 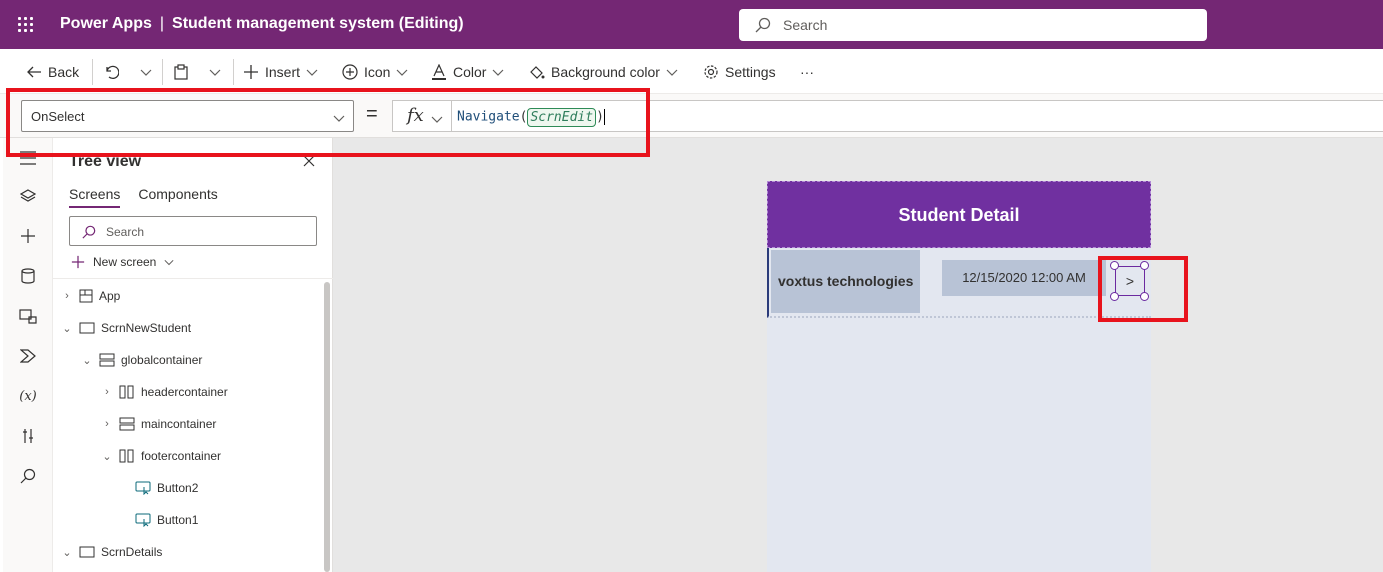 What do you see at coordinates (178, 520) in the screenshot?
I see `tree-node-label: Button1` at bounding box center [178, 520].